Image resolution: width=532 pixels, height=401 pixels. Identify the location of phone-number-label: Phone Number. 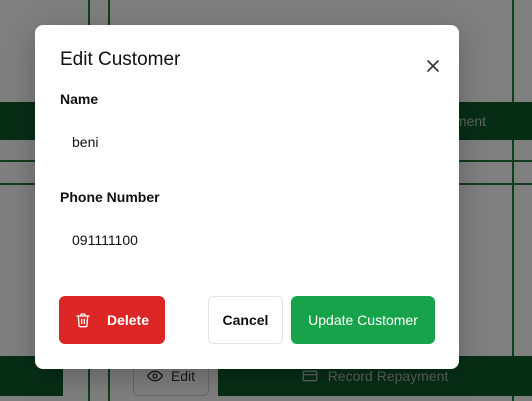
(110, 197).